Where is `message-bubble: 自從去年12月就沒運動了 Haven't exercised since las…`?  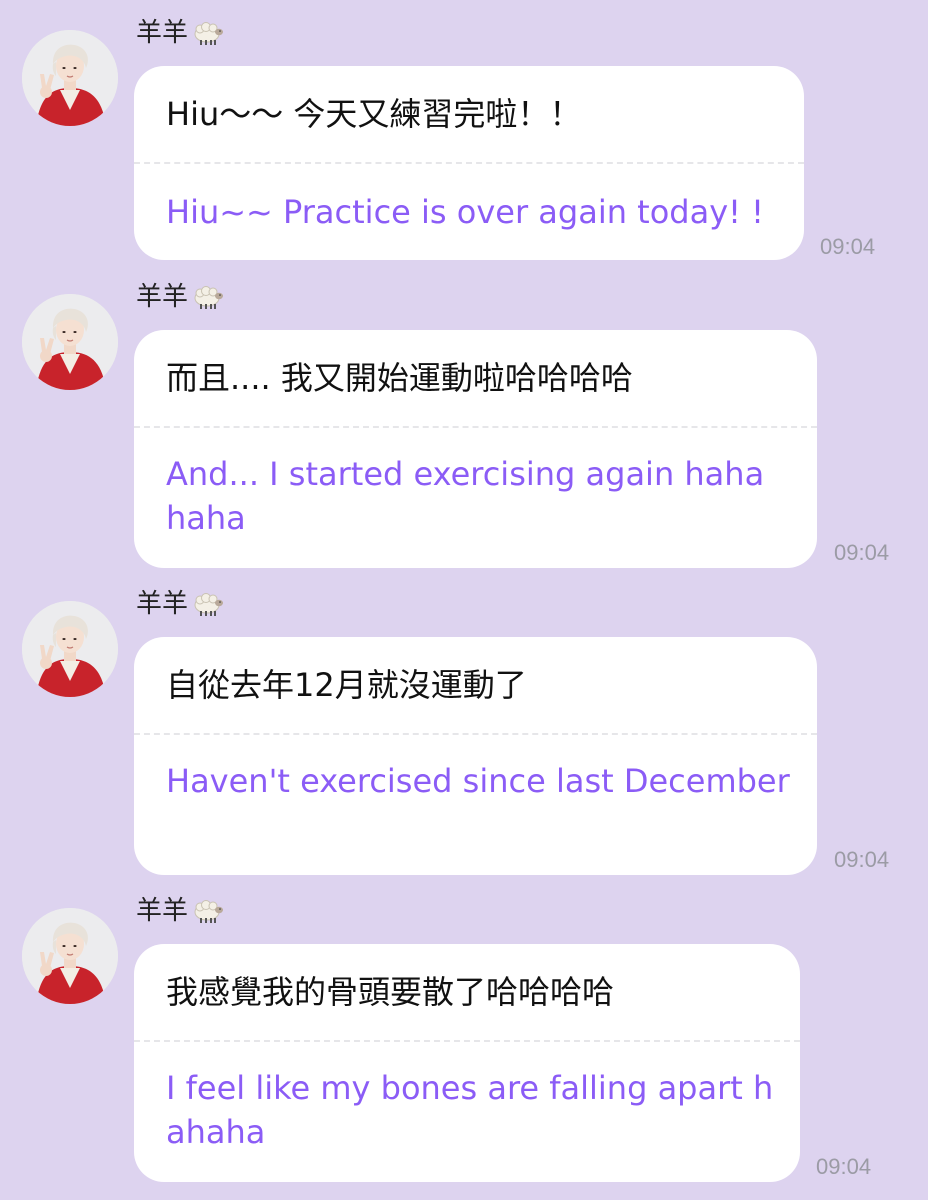
message-bubble: 自從去年12月就沒運動了 Haven't exercised since las… is located at coordinates (475, 756).